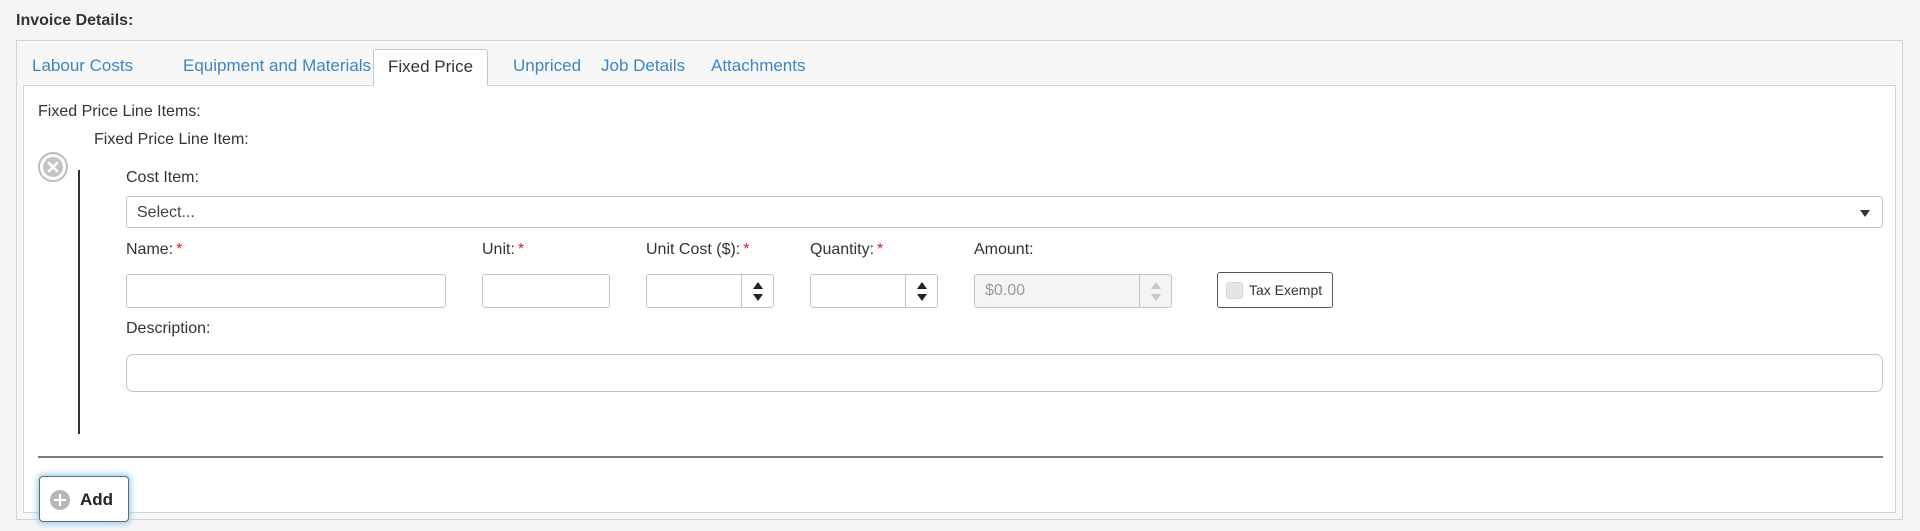  Describe the element at coordinates (119, 111) in the screenshot. I see `line-items-label: Fixed Price Line Items:` at that location.